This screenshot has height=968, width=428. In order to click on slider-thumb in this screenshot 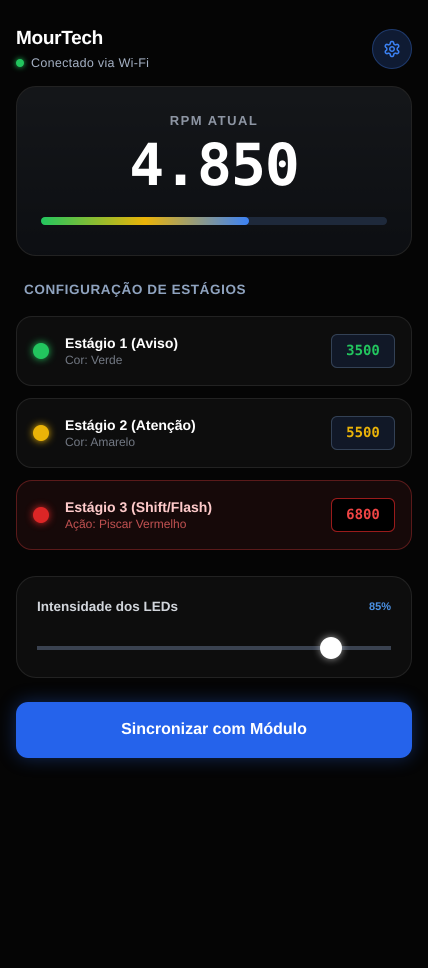, I will do `click(331, 648)`.